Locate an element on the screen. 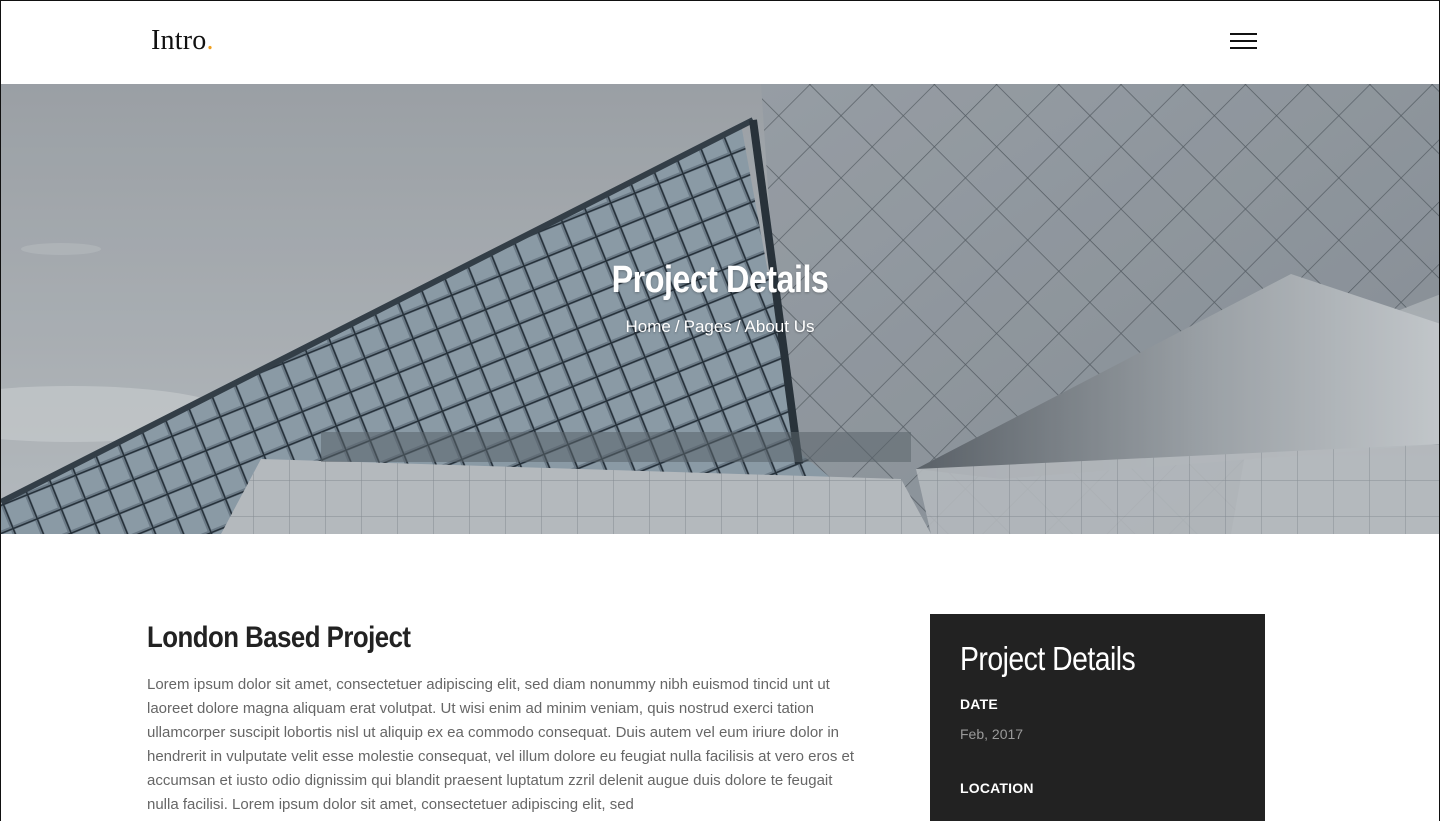 The height and width of the screenshot is (821, 1440). site-header: Intro. is located at coordinates (720, 42).